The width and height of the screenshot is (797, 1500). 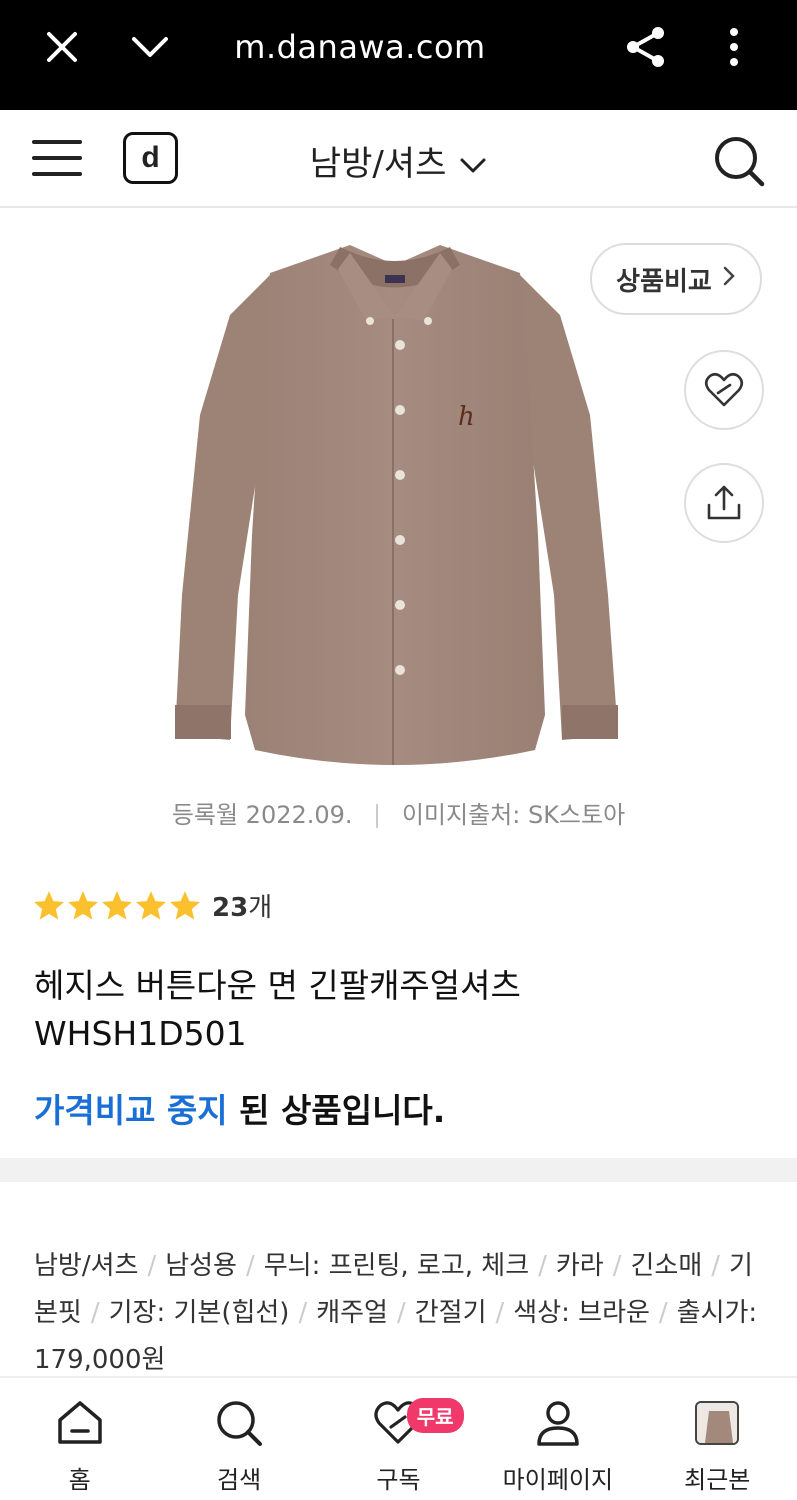 I want to click on spec-item: 간절기, so click(x=450, y=1313).